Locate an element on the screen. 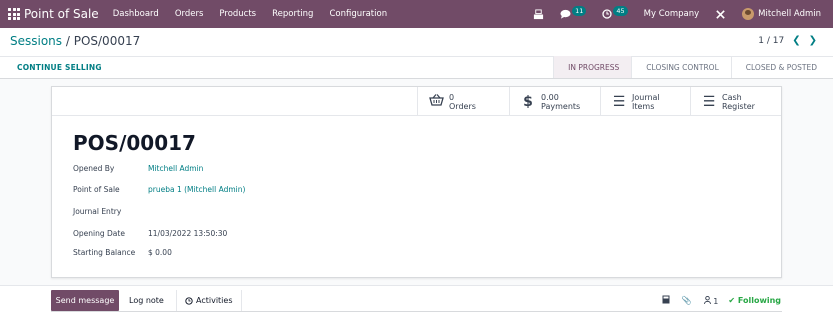 The image size is (833, 324). following-button: ✔ Following is located at coordinates (754, 300).